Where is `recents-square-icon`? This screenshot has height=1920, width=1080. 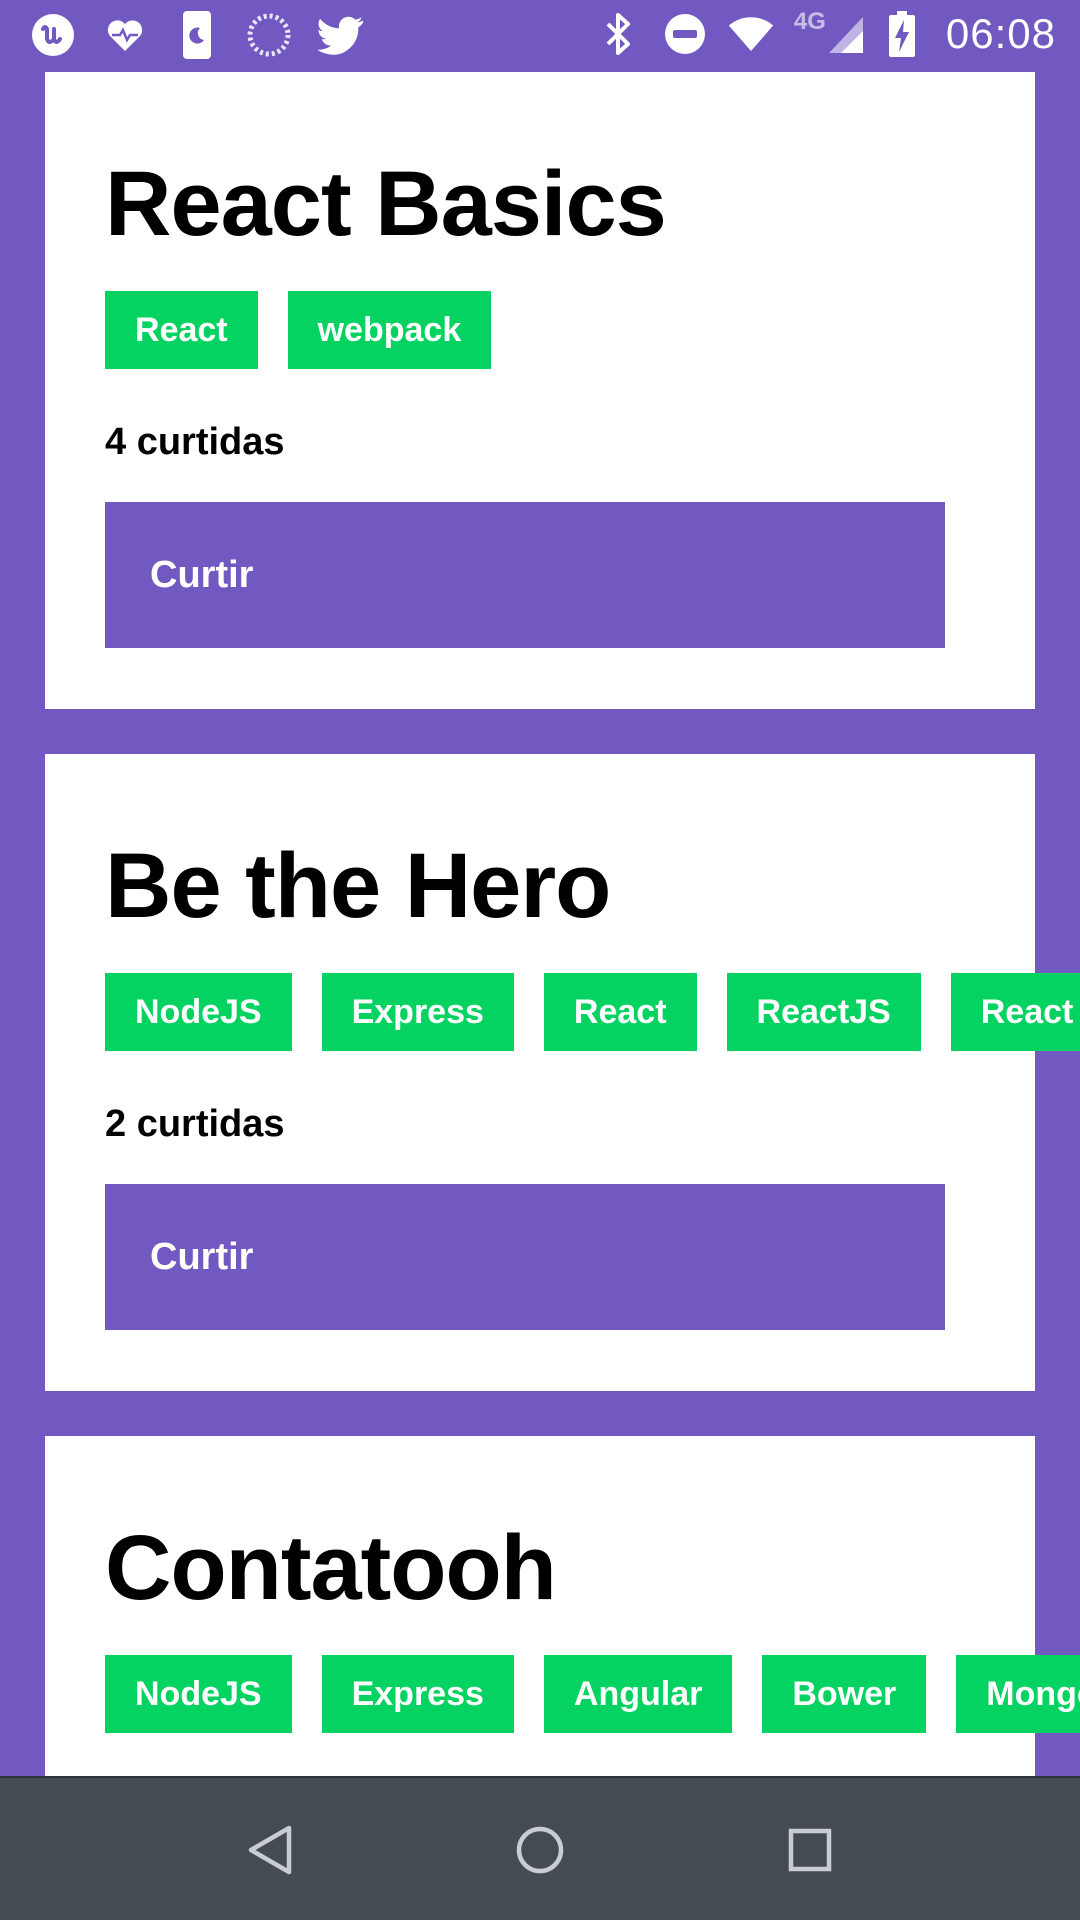 recents-square-icon is located at coordinates (810, 1850).